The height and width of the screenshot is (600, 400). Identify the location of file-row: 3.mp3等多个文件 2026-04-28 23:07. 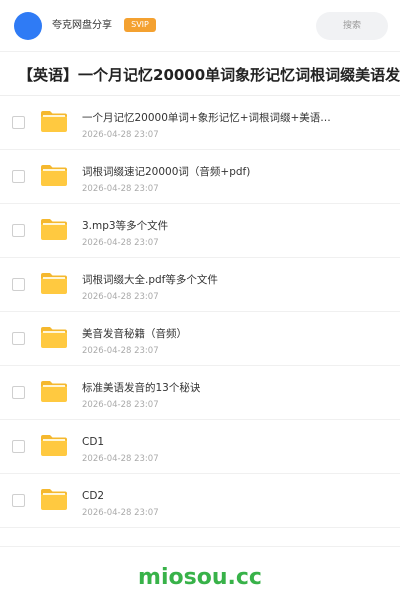
(200, 231).